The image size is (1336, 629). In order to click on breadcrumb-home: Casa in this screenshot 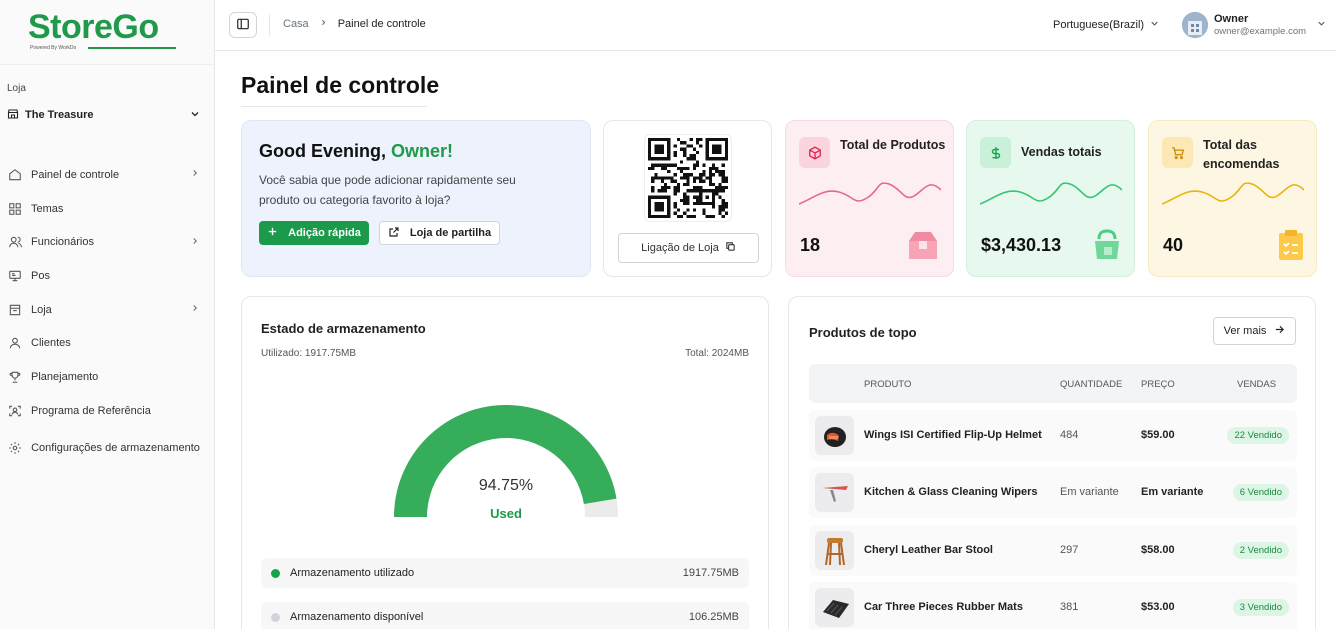, I will do `click(296, 24)`.